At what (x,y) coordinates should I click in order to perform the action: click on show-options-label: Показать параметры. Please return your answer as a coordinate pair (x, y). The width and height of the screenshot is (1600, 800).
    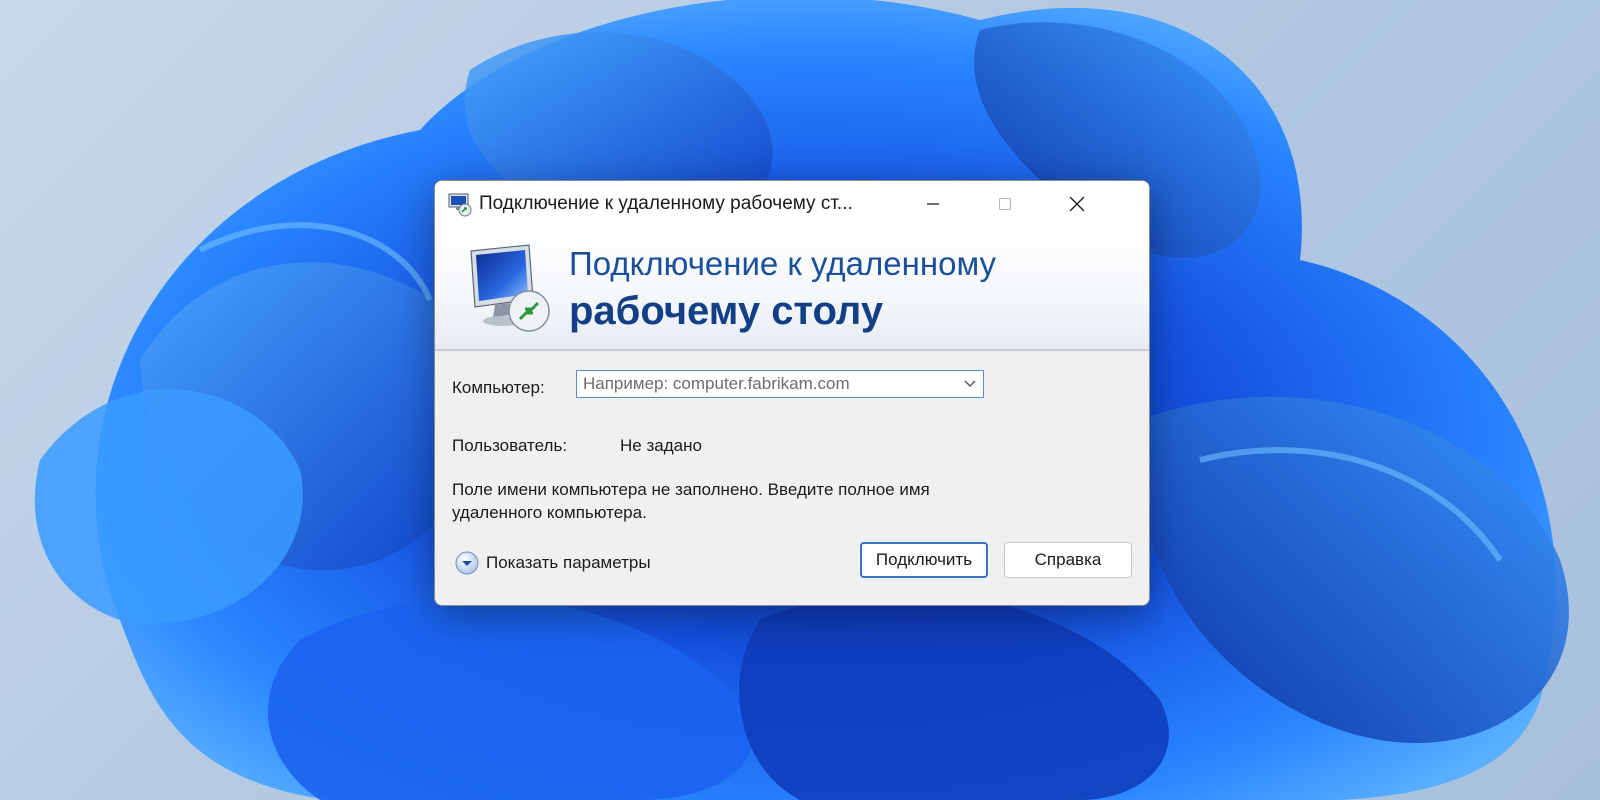
    Looking at the image, I should click on (568, 562).